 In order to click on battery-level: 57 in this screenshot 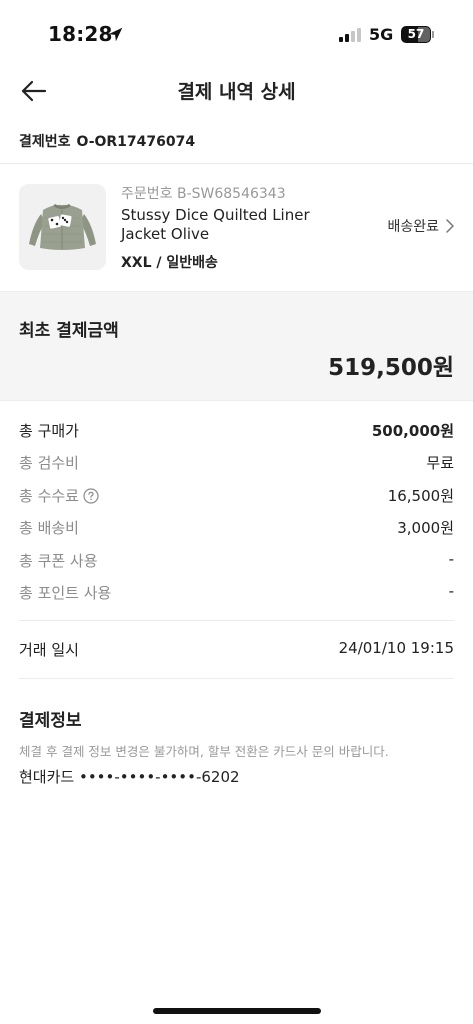, I will do `click(416, 34)`.